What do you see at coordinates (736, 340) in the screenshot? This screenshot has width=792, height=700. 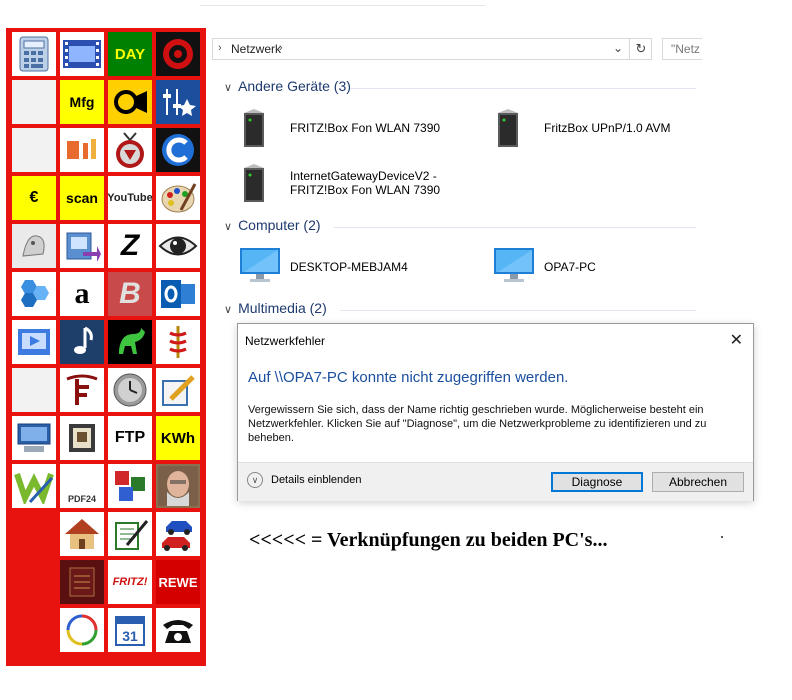 I see `close-icon: ✕` at bounding box center [736, 340].